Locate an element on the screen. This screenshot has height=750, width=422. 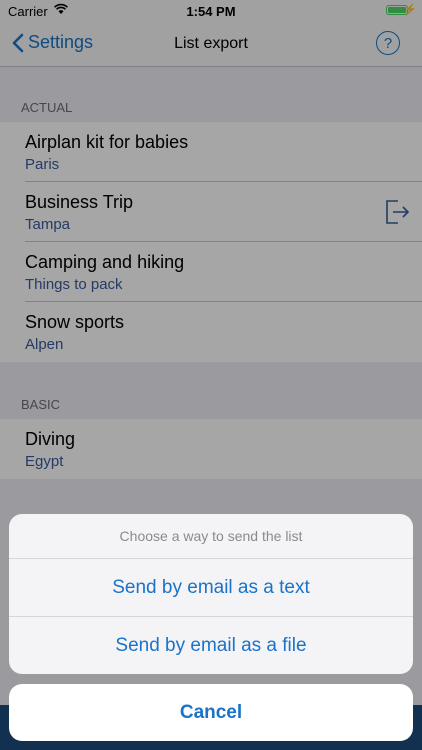
send-as-file-button: Send by email as a file is located at coordinates (211, 645).